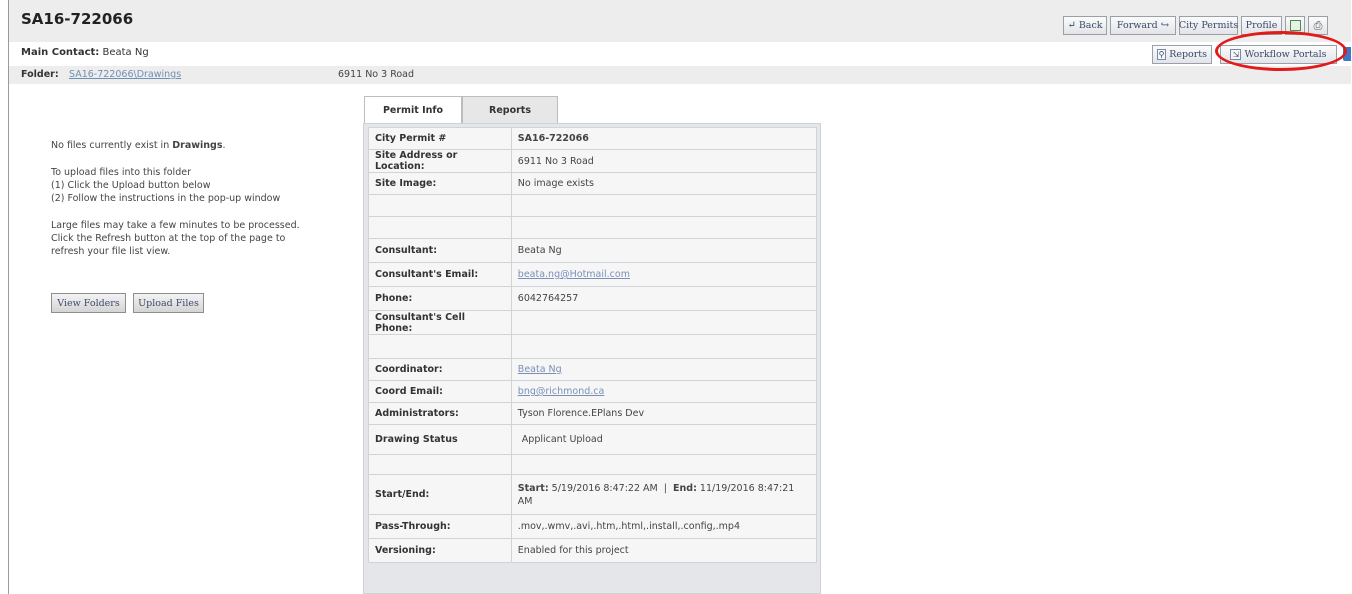 Image resolution: width=1352 pixels, height=594 pixels. What do you see at coordinates (440, 138) in the screenshot?
I see `city-permit-label: City Permit #` at bounding box center [440, 138].